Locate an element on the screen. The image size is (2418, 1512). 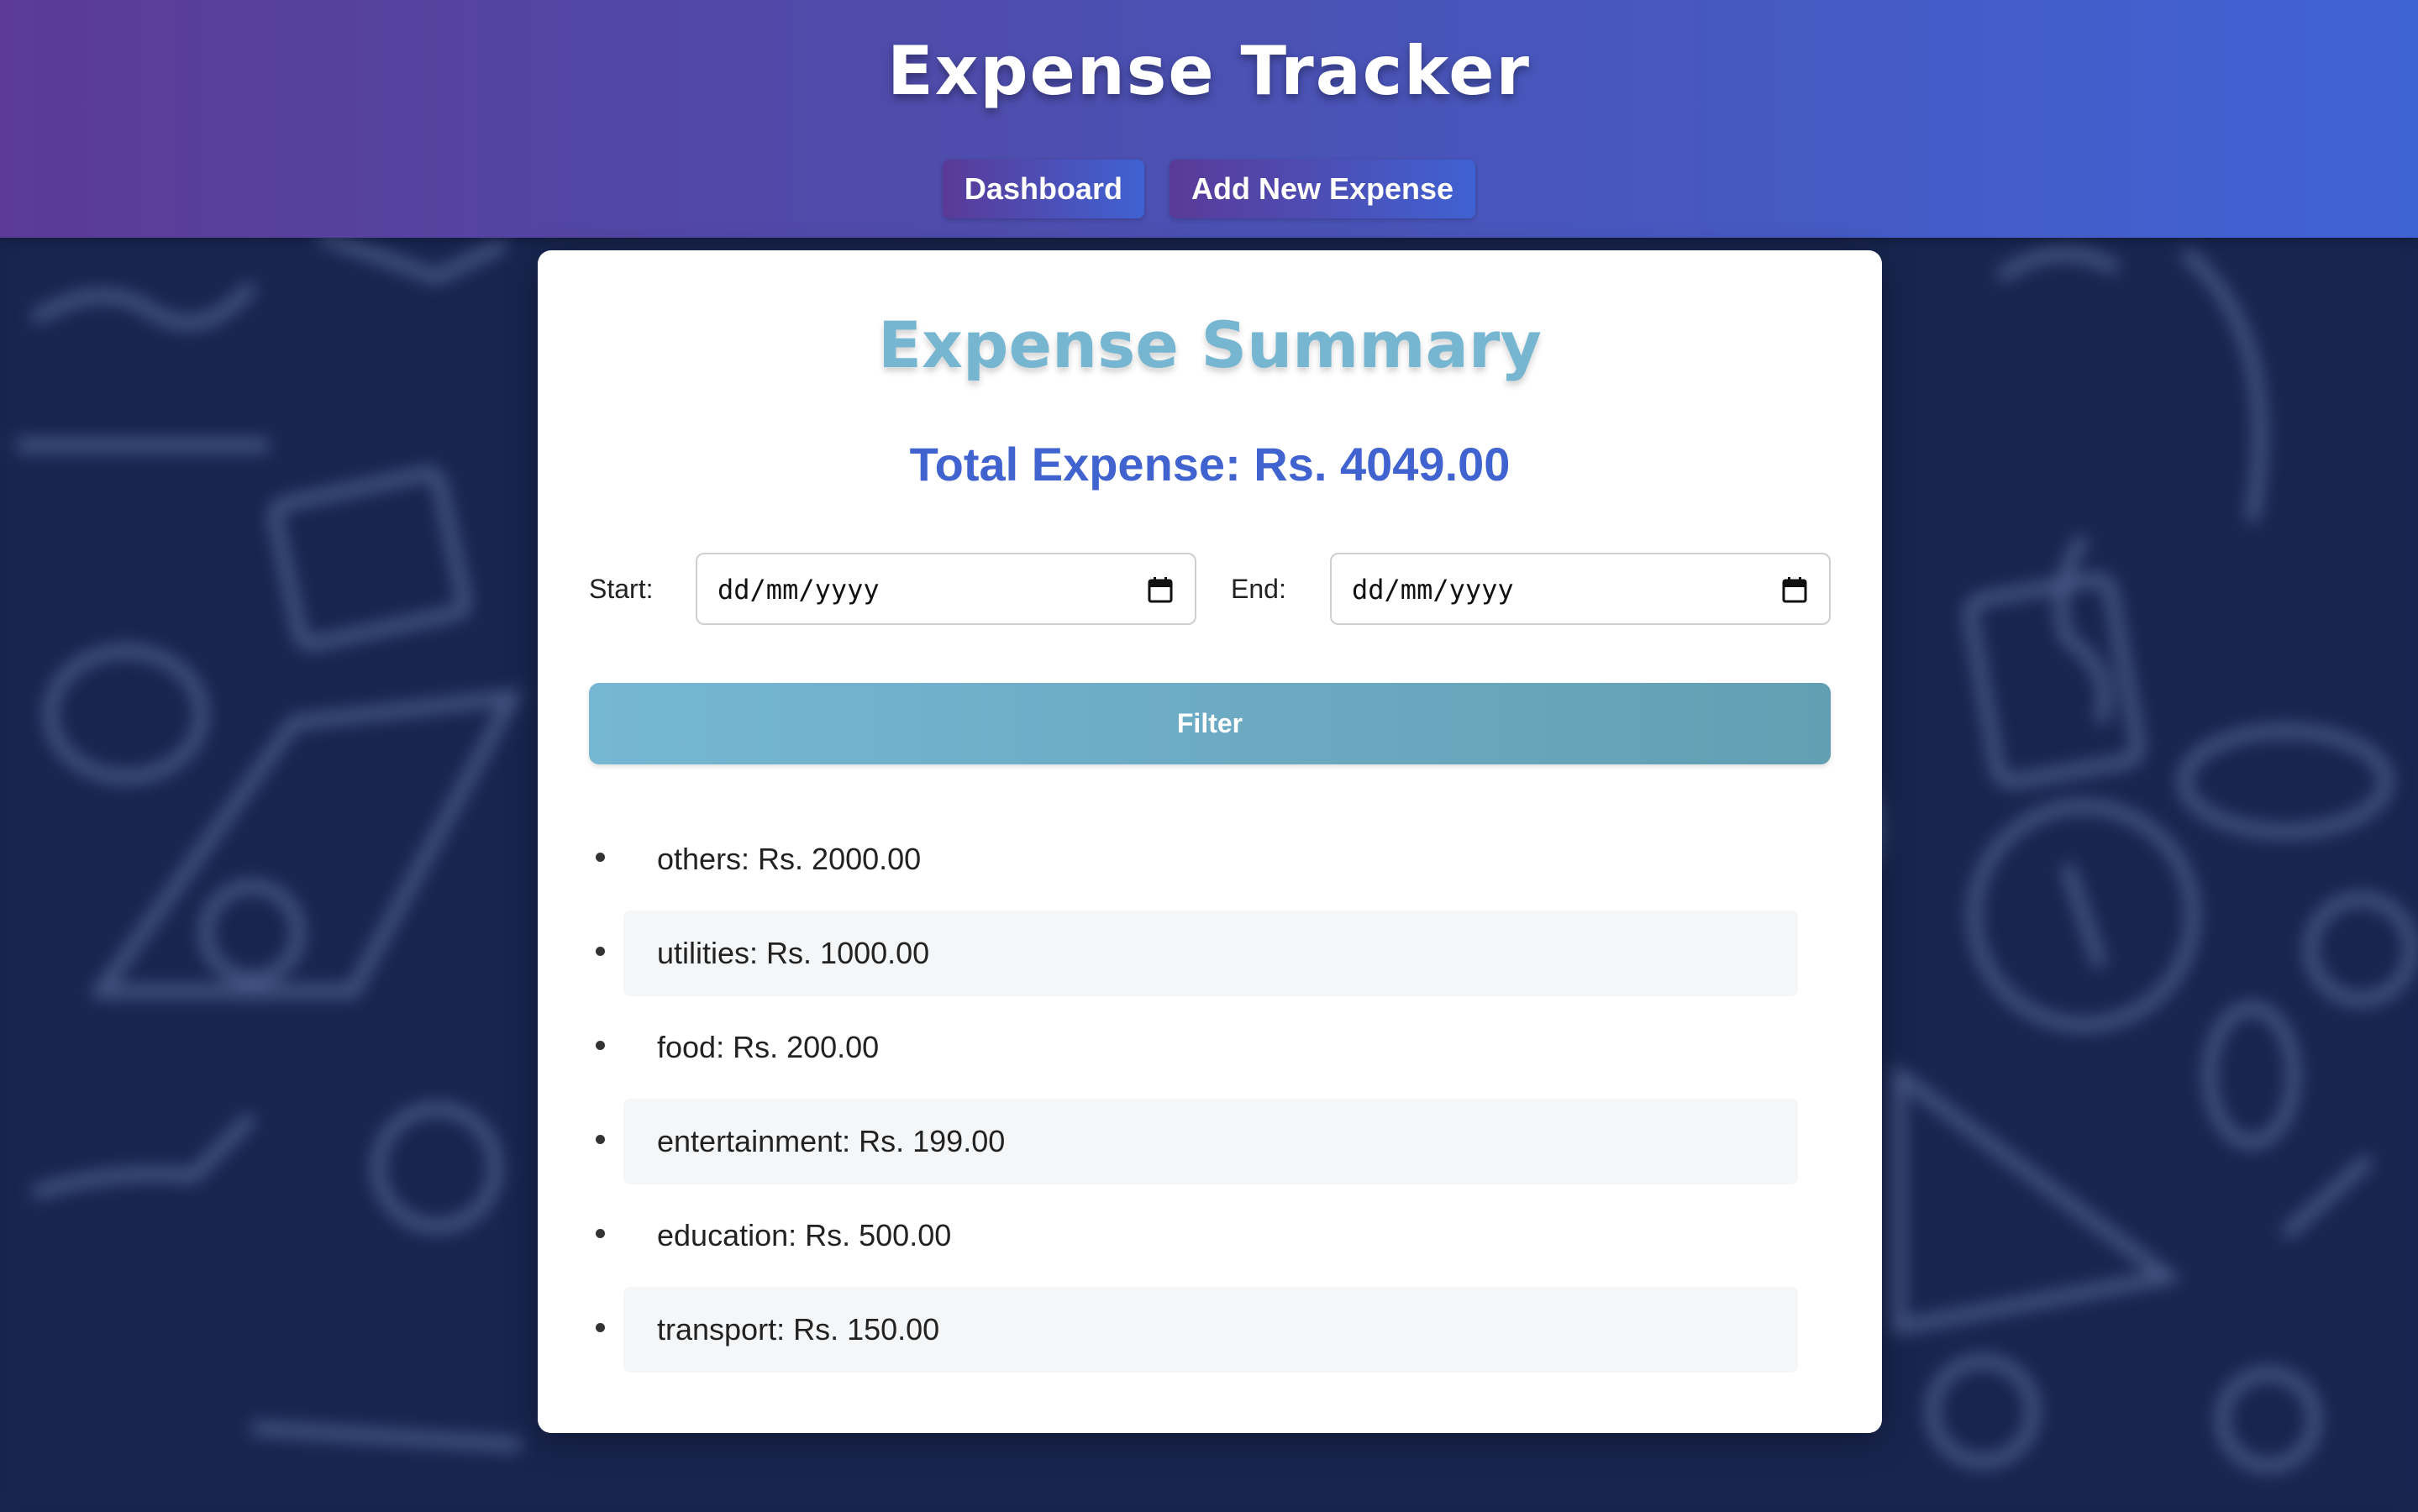
category-text: transport: Rs. 150.00 is located at coordinates (799, 1329).